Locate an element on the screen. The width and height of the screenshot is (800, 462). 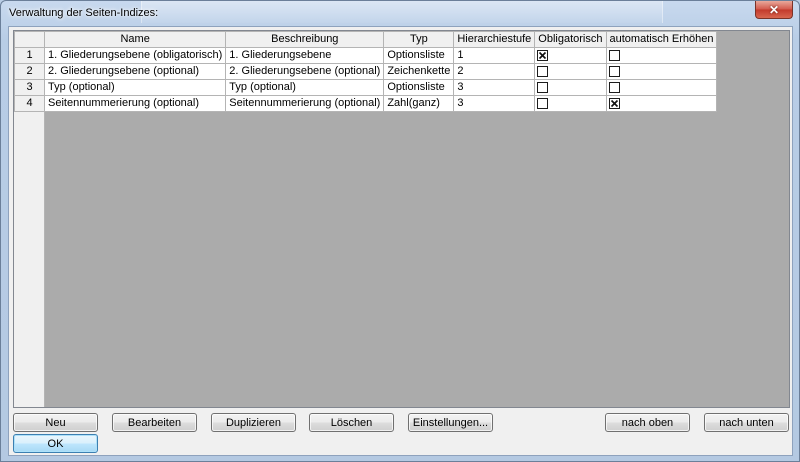
close-button: ✕ is located at coordinates (774, 10).